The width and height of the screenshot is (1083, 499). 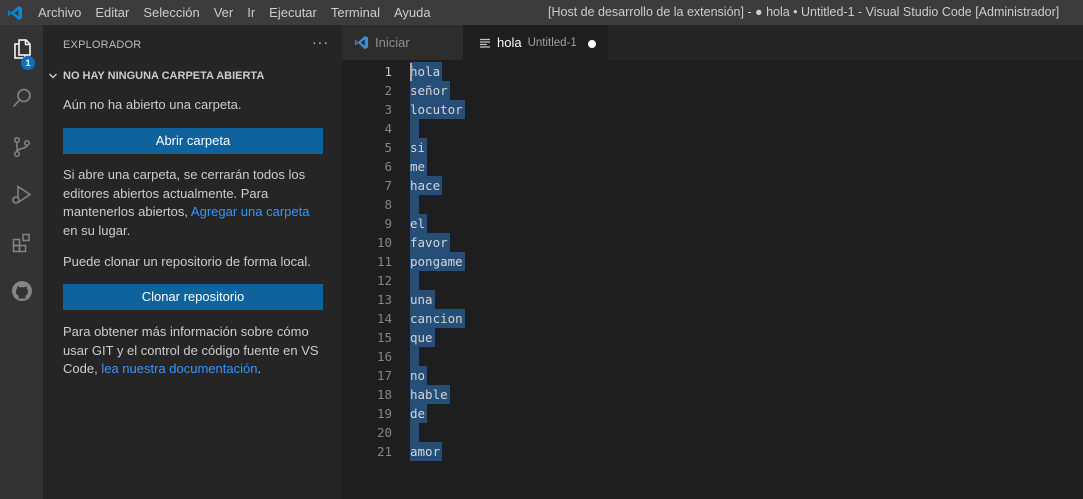 I want to click on line-number: 14, so click(x=384, y=318).